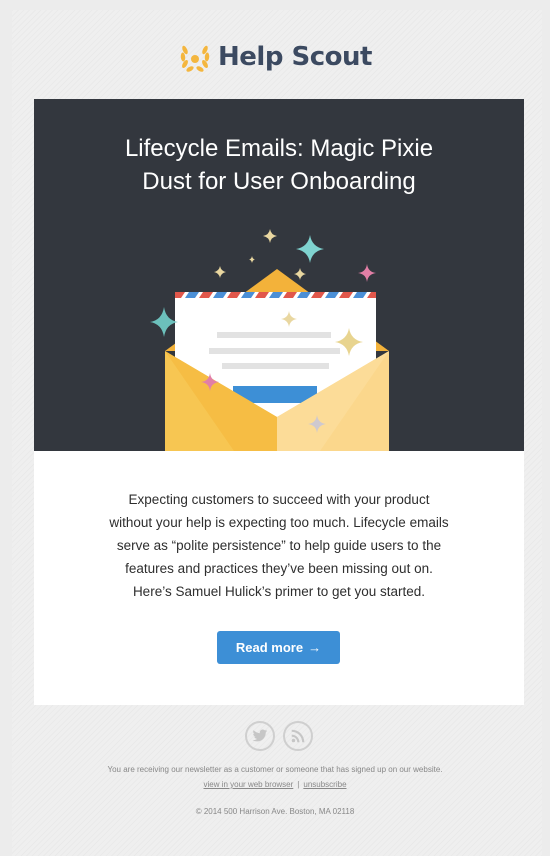 Image resolution: width=550 pixels, height=856 pixels. Describe the element at coordinates (195, 58) in the screenshot. I see `laurel-icon` at that location.